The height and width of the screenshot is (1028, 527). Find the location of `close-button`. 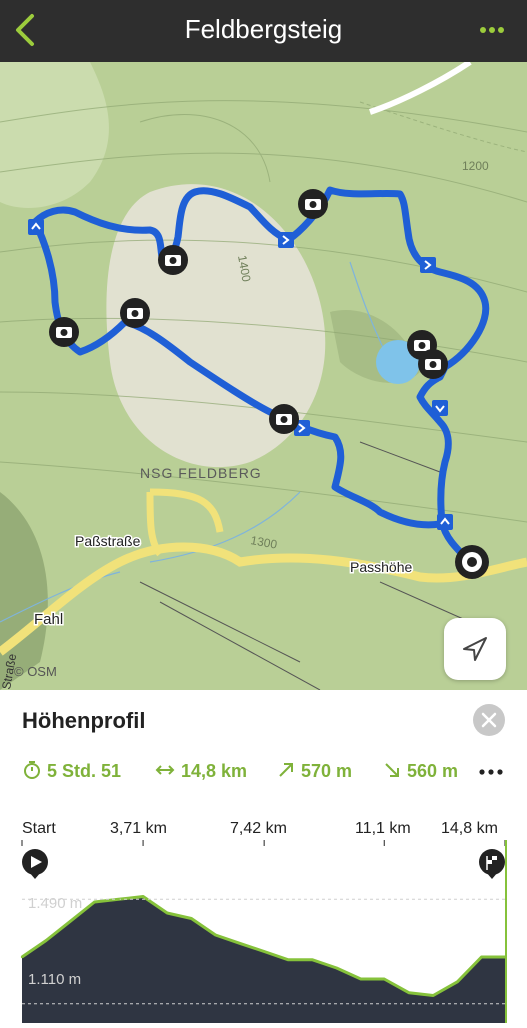

close-button is located at coordinates (489, 720).